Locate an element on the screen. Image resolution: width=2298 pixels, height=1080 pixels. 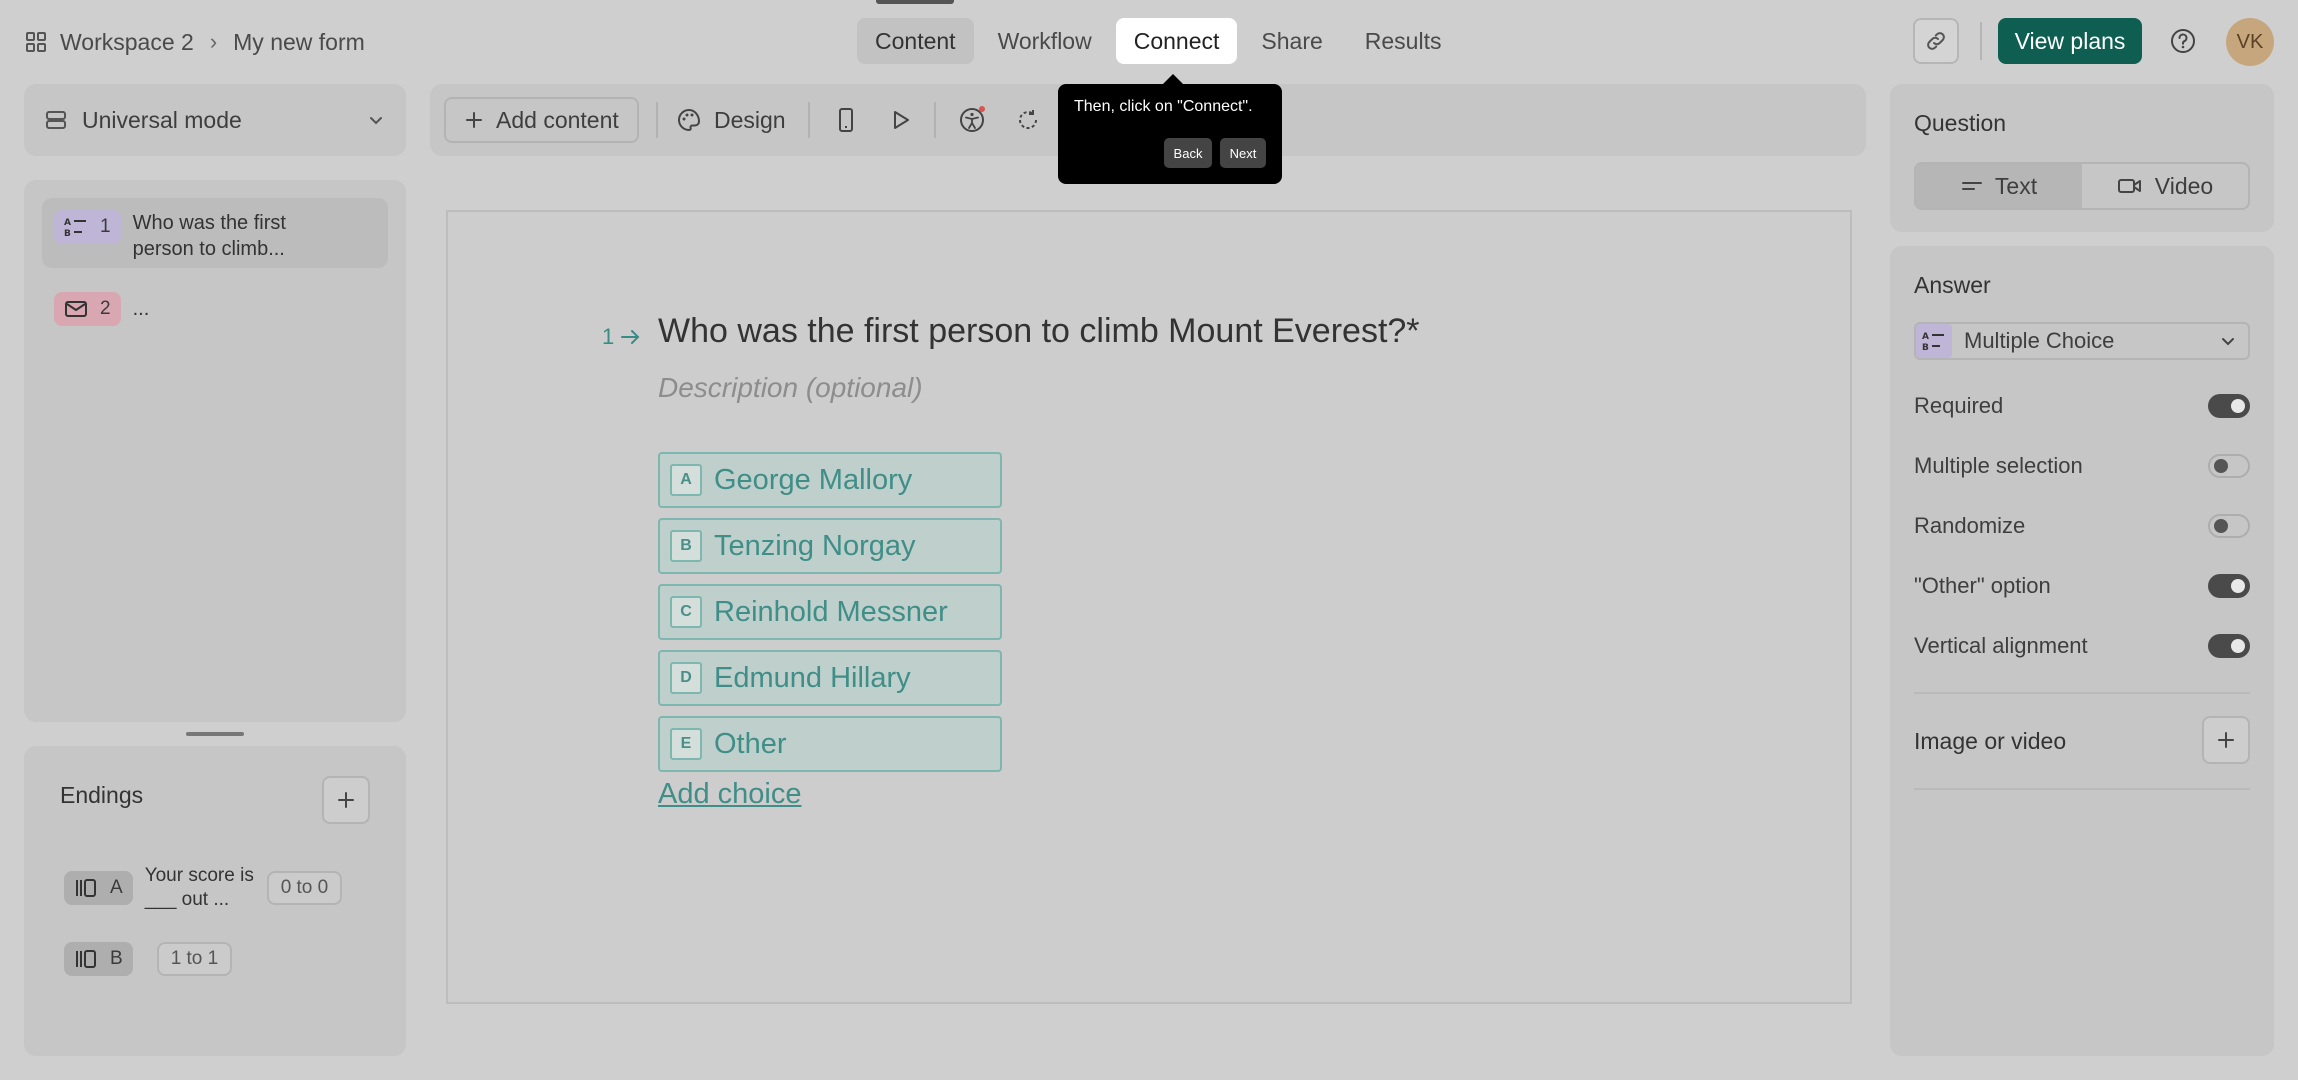
score-range: 1 to 1 is located at coordinates (194, 959).